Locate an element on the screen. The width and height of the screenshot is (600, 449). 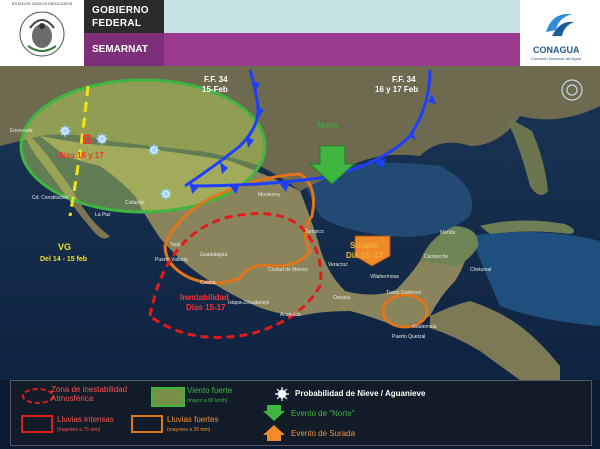
gov-line-2: FEDERAL is located at coordinates (117, 23).